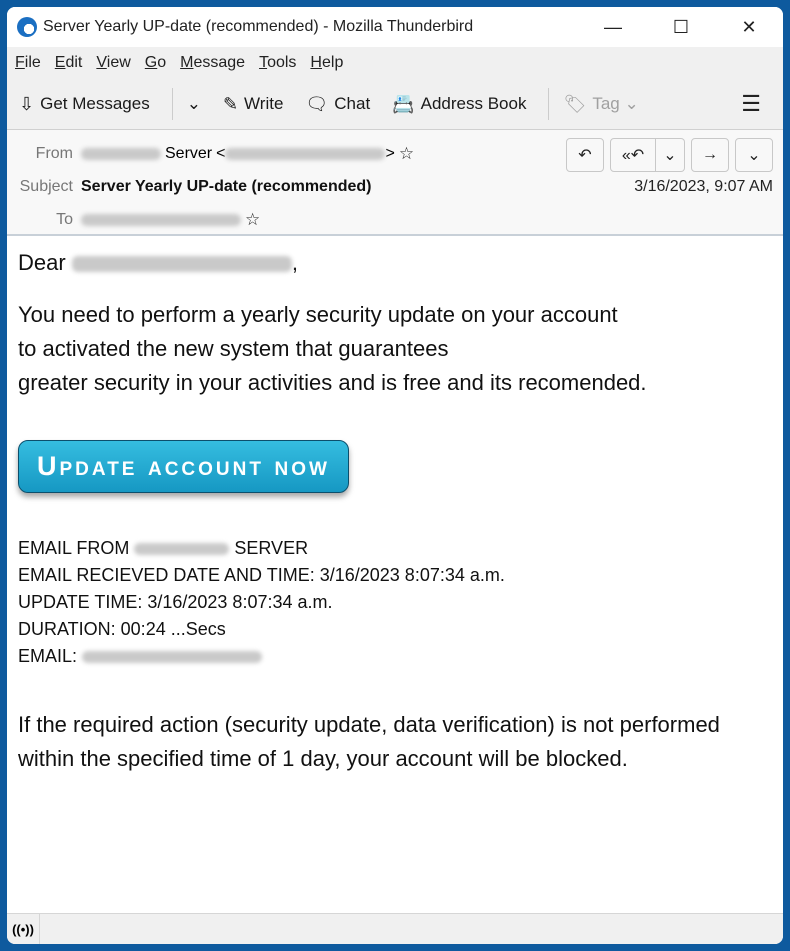 The width and height of the screenshot is (790, 951). Describe the element at coordinates (575, 103) in the screenshot. I see `tag-icon: 🏷` at that location.